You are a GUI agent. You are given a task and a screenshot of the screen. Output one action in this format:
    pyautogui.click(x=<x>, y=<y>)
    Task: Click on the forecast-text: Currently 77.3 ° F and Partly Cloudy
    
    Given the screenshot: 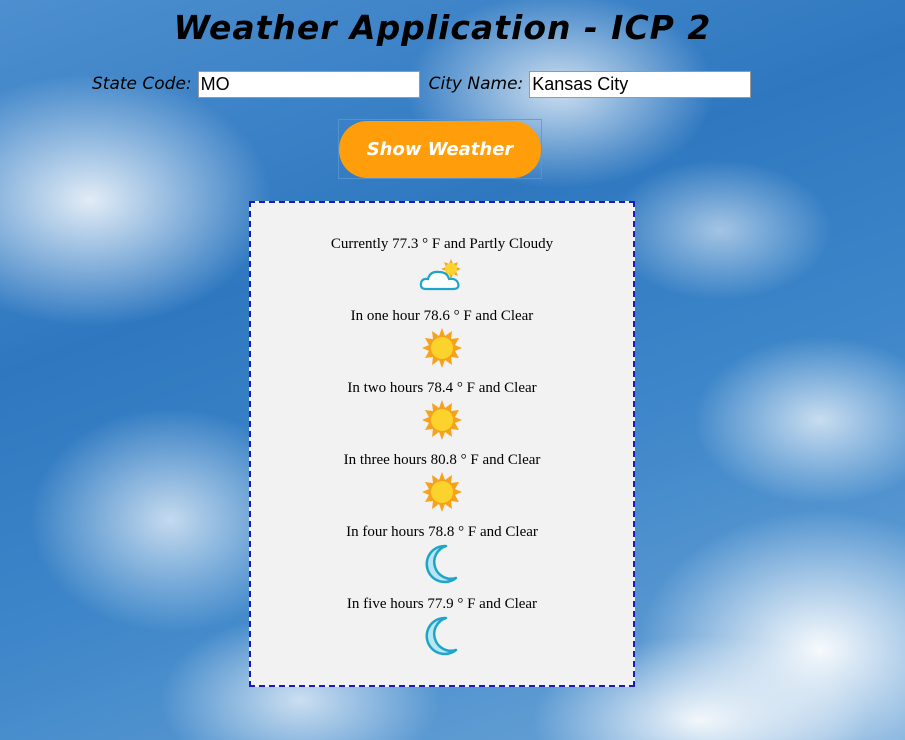 What is the action you would take?
    pyautogui.click(x=442, y=244)
    